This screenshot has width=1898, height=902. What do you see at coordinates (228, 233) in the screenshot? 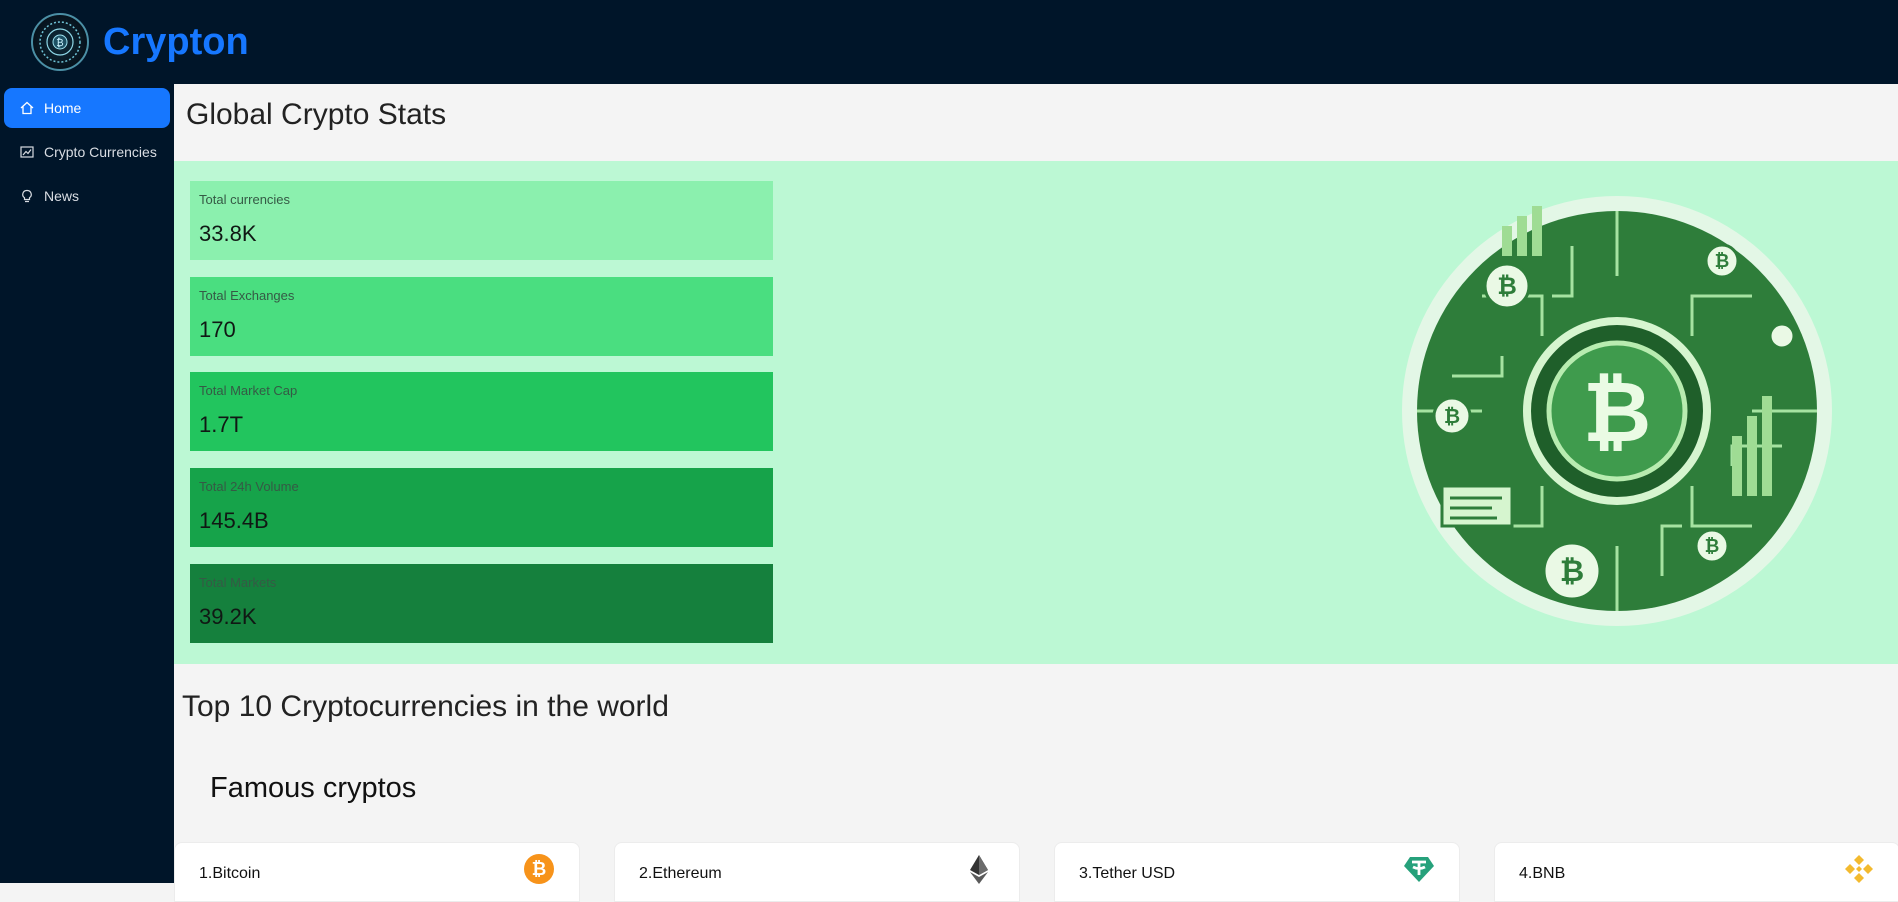
I see `stat-value: 33.8K` at bounding box center [228, 233].